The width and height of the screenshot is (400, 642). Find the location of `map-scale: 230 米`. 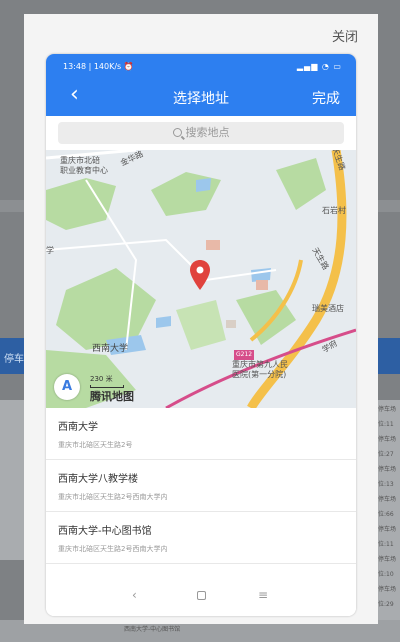

map-scale: 230 米 is located at coordinates (107, 381).